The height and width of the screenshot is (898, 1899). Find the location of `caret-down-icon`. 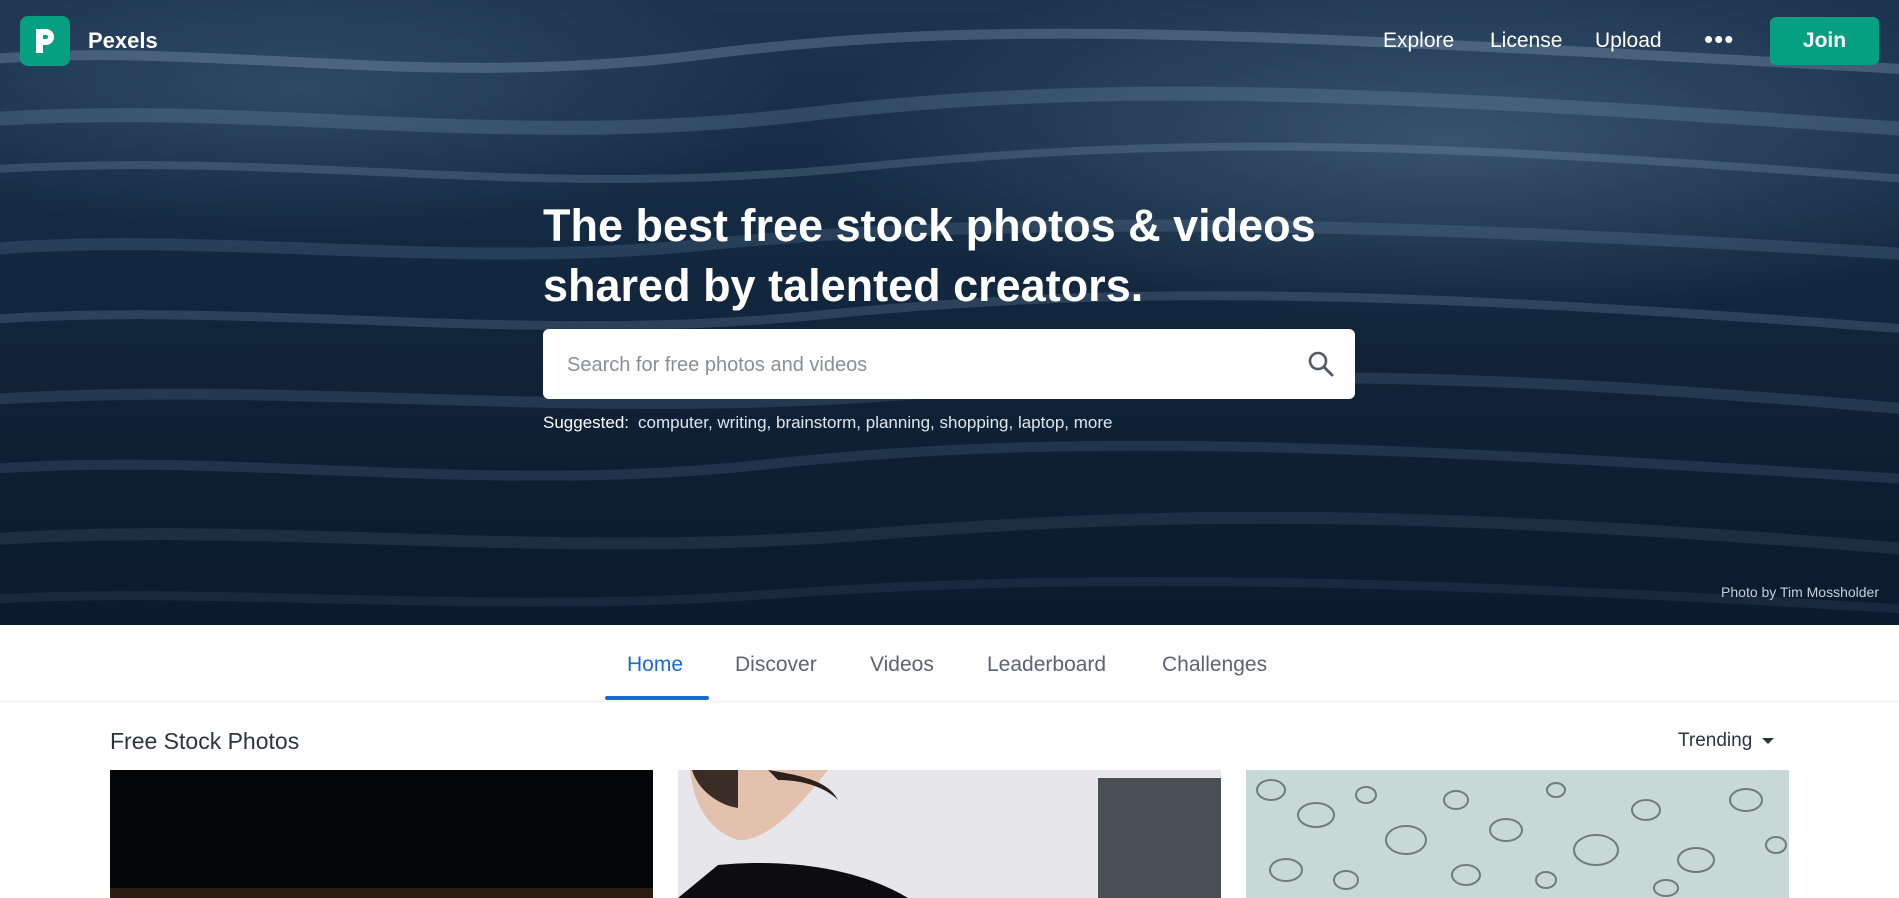

caret-down-icon is located at coordinates (1768, 741).